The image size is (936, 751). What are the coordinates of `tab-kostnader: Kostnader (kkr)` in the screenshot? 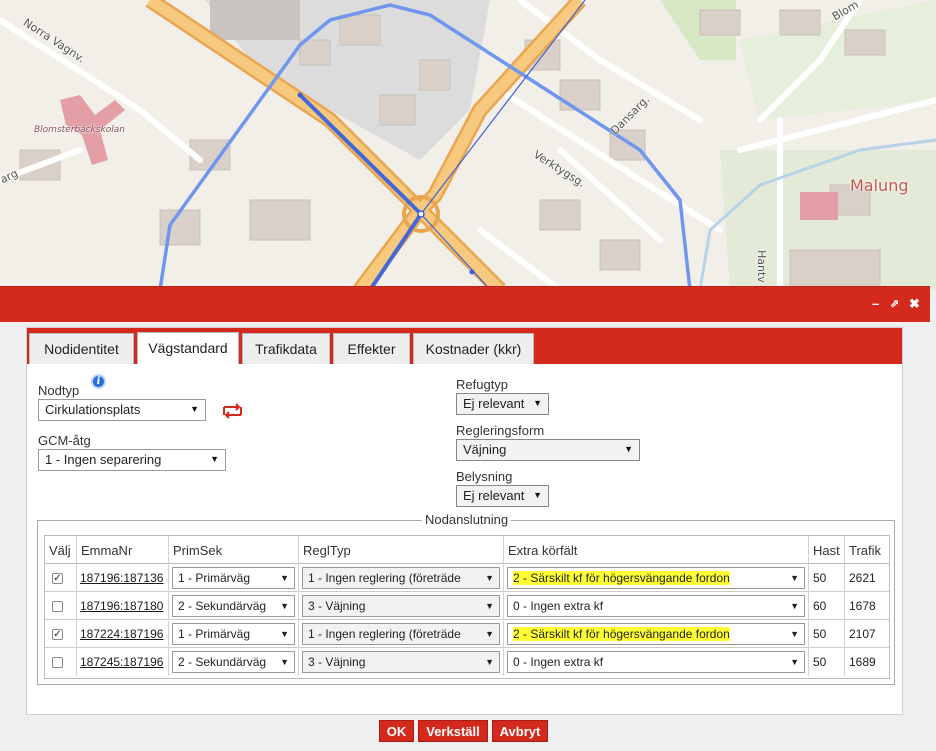 It's located at (473, 348).